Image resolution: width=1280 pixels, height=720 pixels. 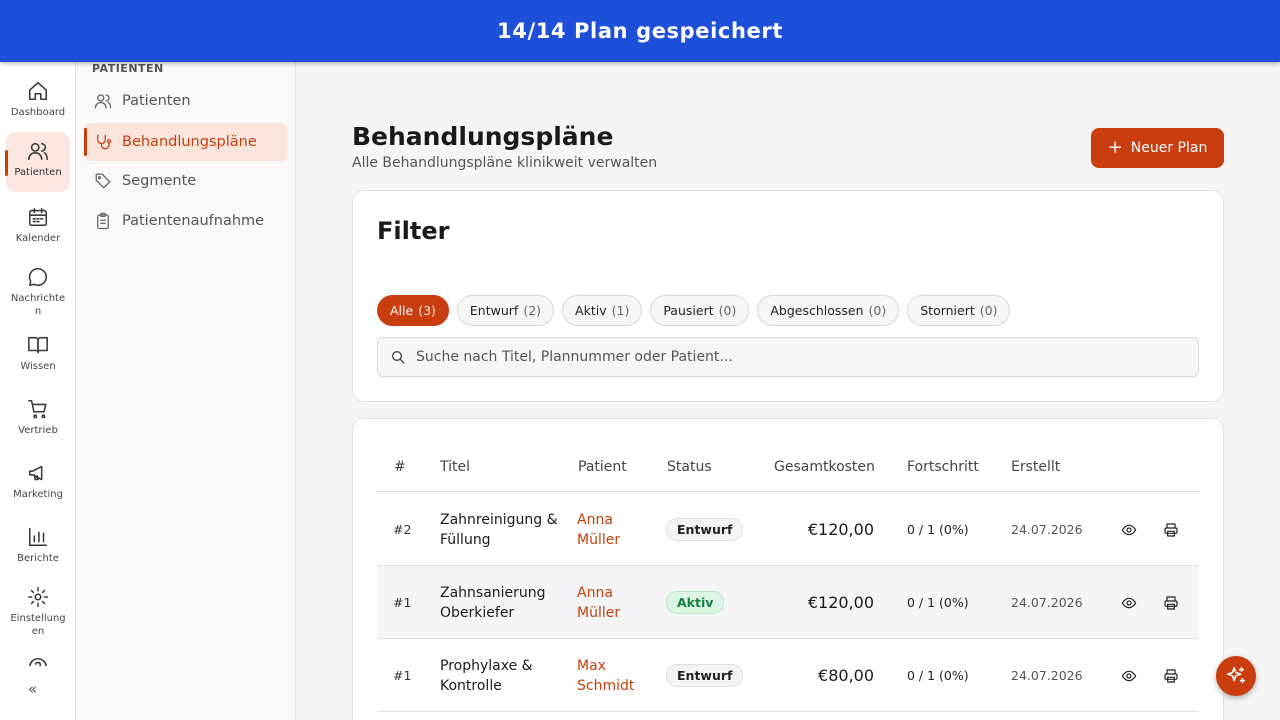 I want to click on subnav-item-behandlungsplaene: Behandlungspläne, so click(x=185, y=142).